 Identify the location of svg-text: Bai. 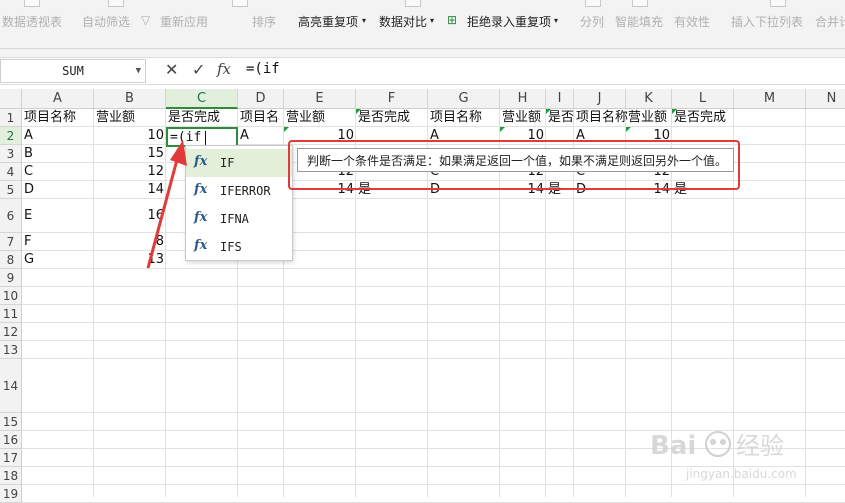
(673, 446).